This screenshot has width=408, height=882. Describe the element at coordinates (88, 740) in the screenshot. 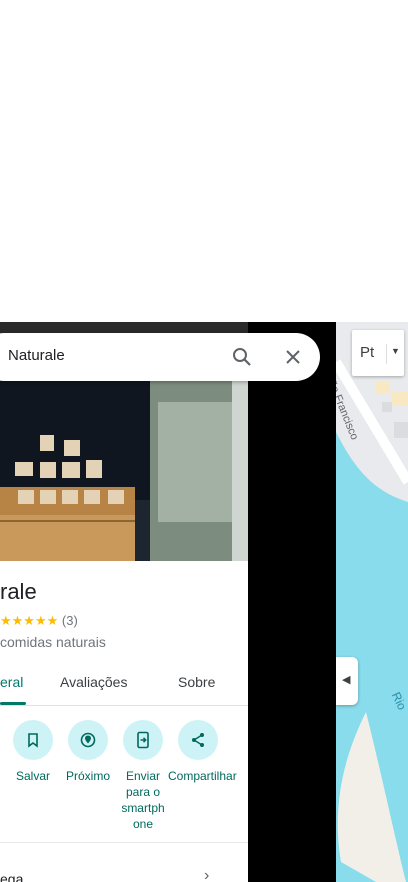

I see `nearby-icon` at that location.